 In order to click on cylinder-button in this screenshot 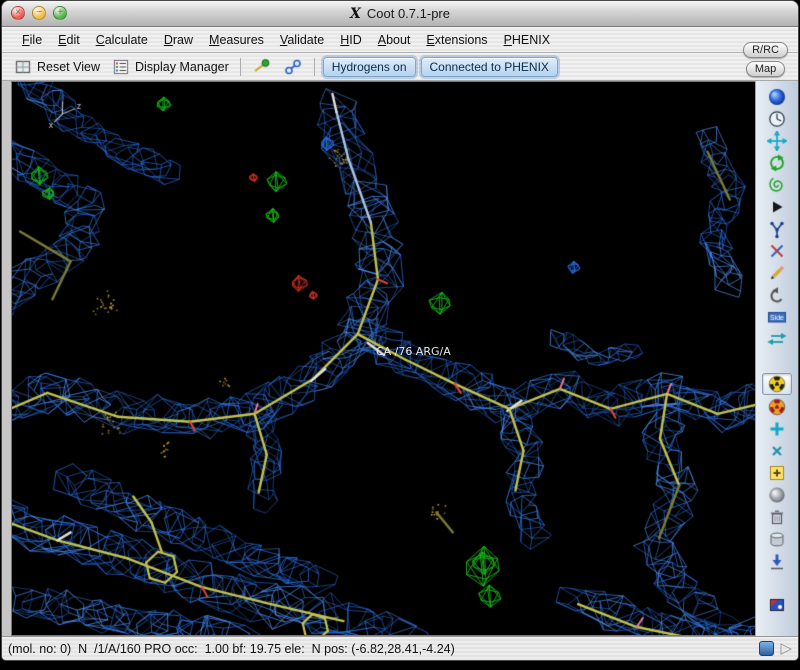, I will do `click(777, 539)`.